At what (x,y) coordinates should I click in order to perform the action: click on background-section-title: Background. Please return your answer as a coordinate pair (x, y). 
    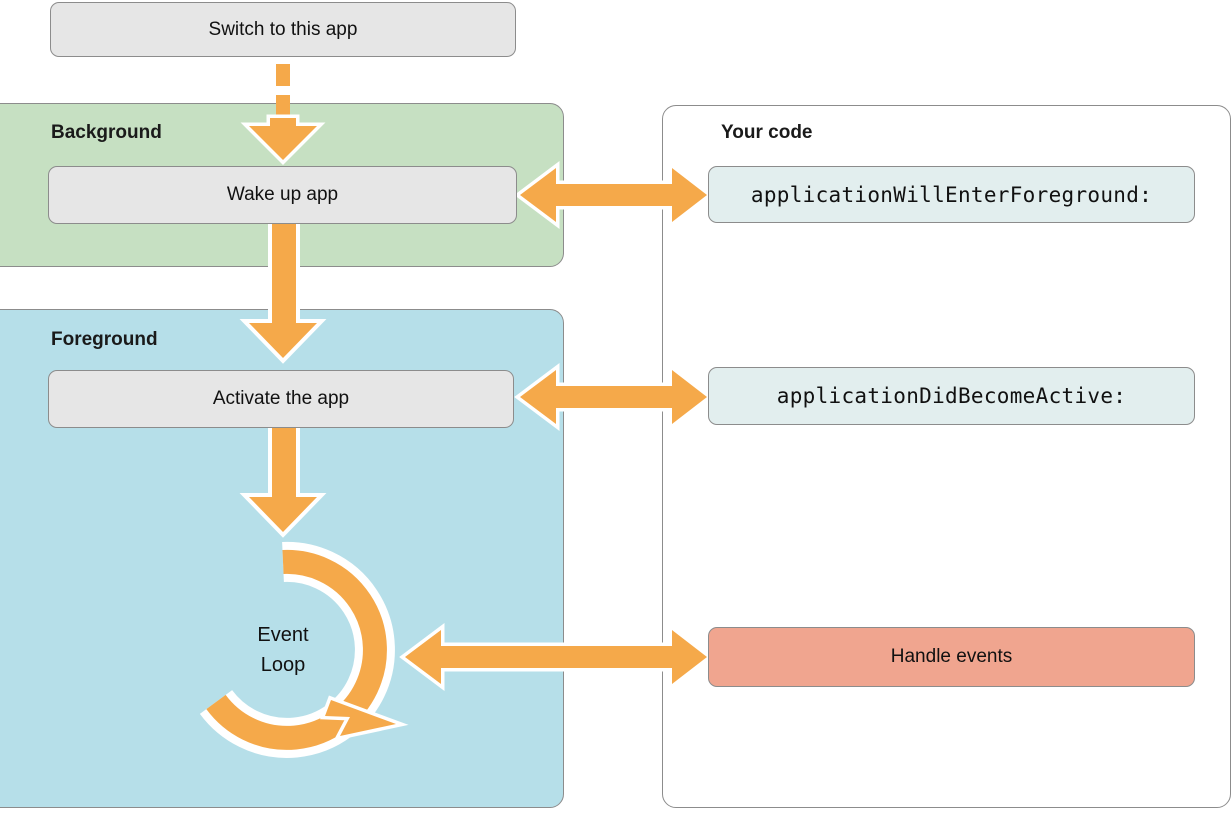
    Looking at the image, I should click on (106, 132).